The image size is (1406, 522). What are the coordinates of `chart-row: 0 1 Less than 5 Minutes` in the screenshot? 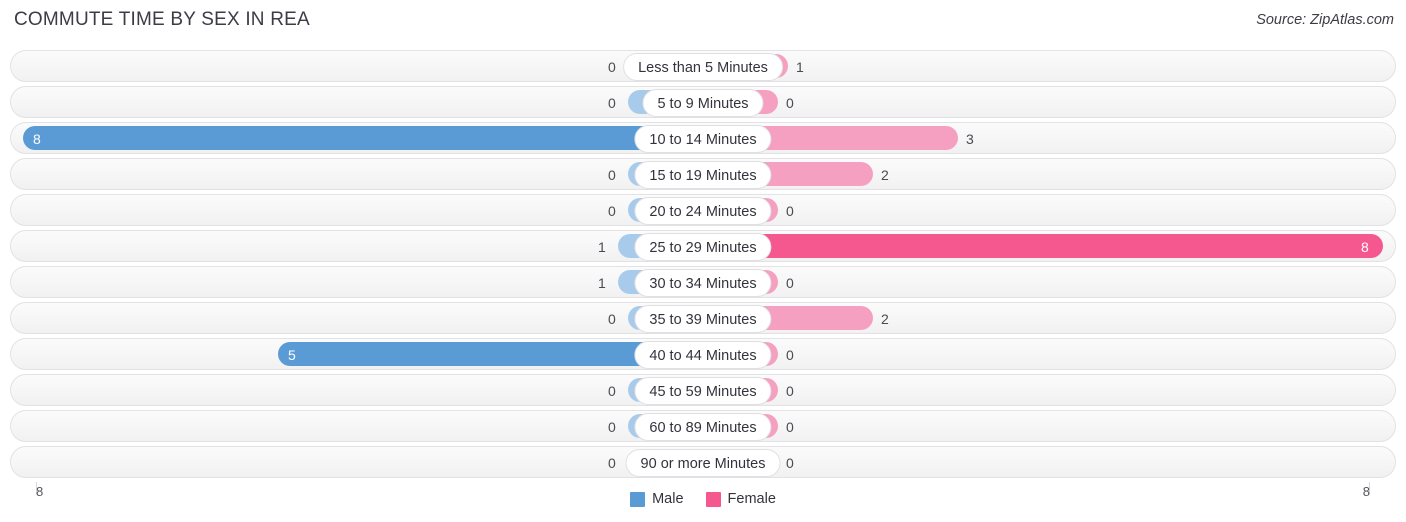 It's located at (703, 66).